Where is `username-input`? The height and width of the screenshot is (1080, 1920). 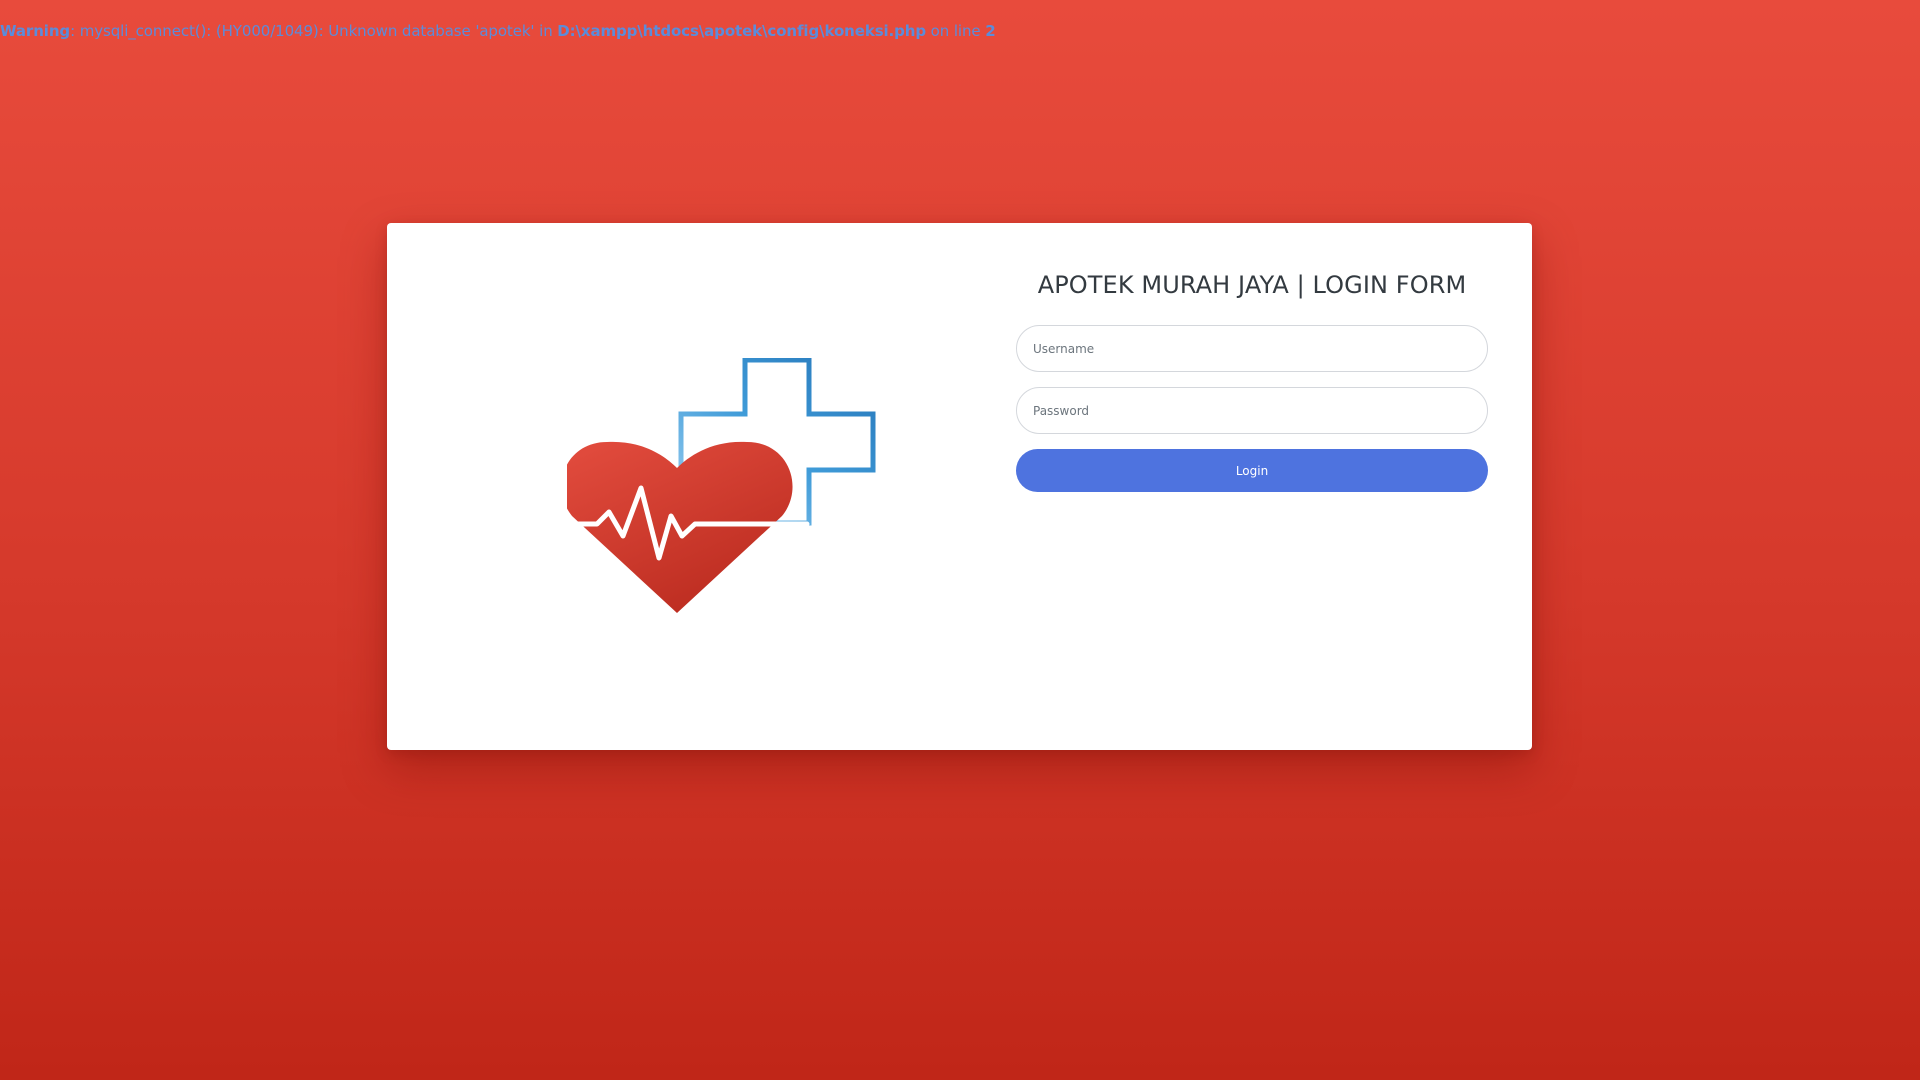
username-input is located at coordinates (1252, 348).